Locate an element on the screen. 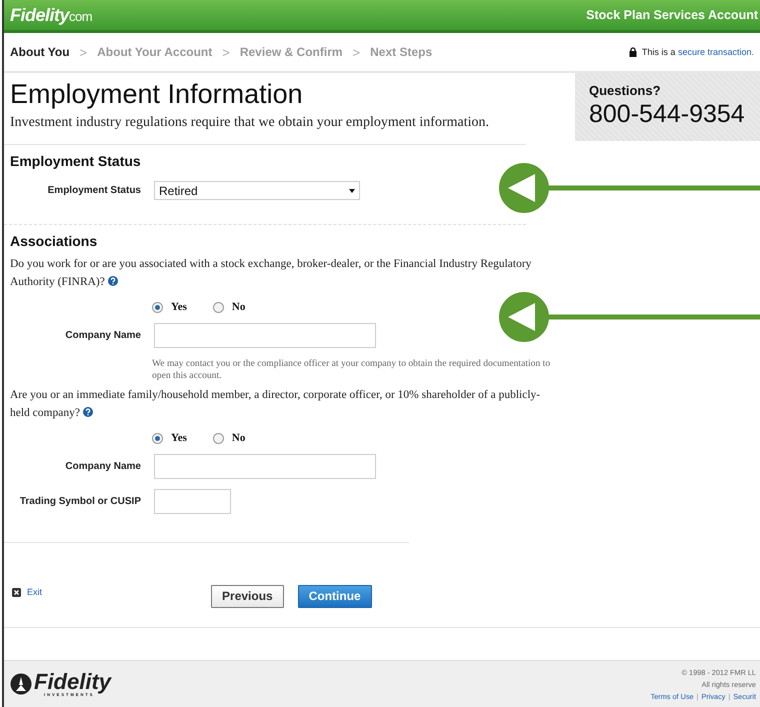 The width and height of the screenshot is (760, 707). dropdown-caret-icon is located at coordinates (352, 190).